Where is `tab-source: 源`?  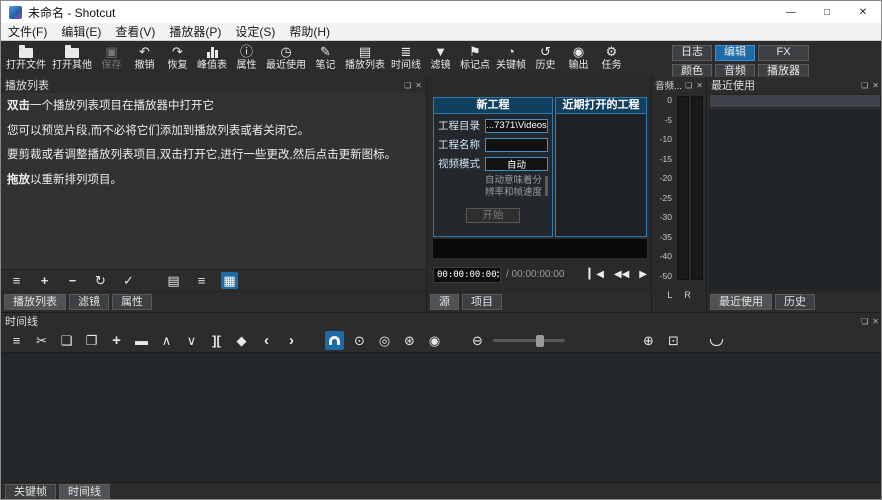
tab-source: 源 is located at coordinates (444, 302).